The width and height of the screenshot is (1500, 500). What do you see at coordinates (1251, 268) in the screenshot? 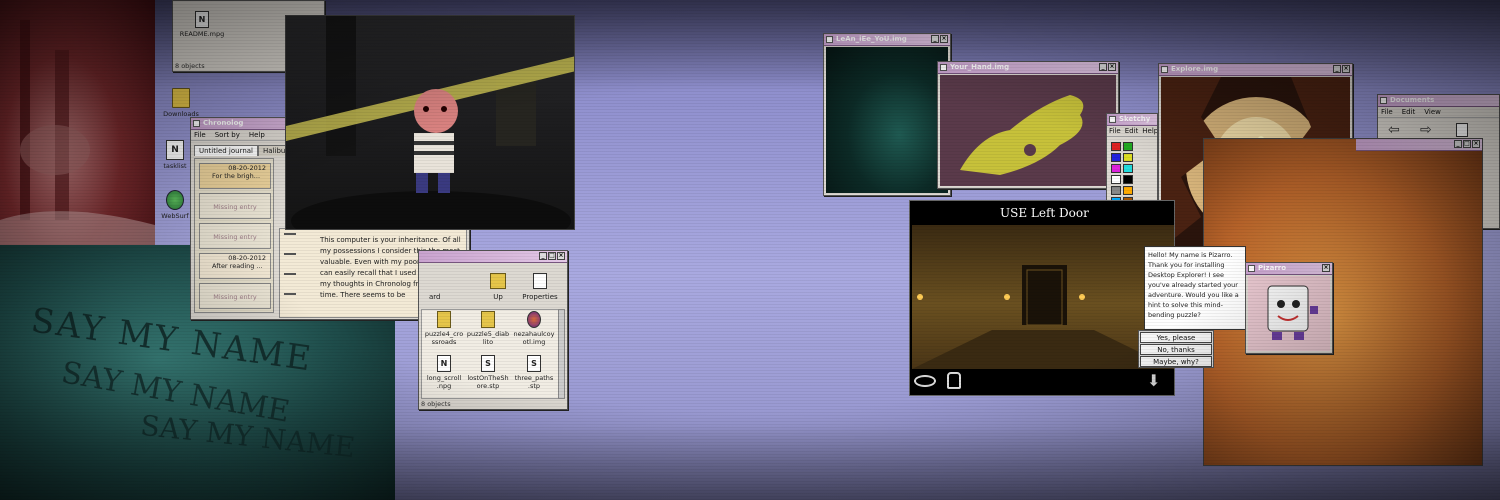
I see `pizarro-mini-icon` at bounding box center [1251, 268].